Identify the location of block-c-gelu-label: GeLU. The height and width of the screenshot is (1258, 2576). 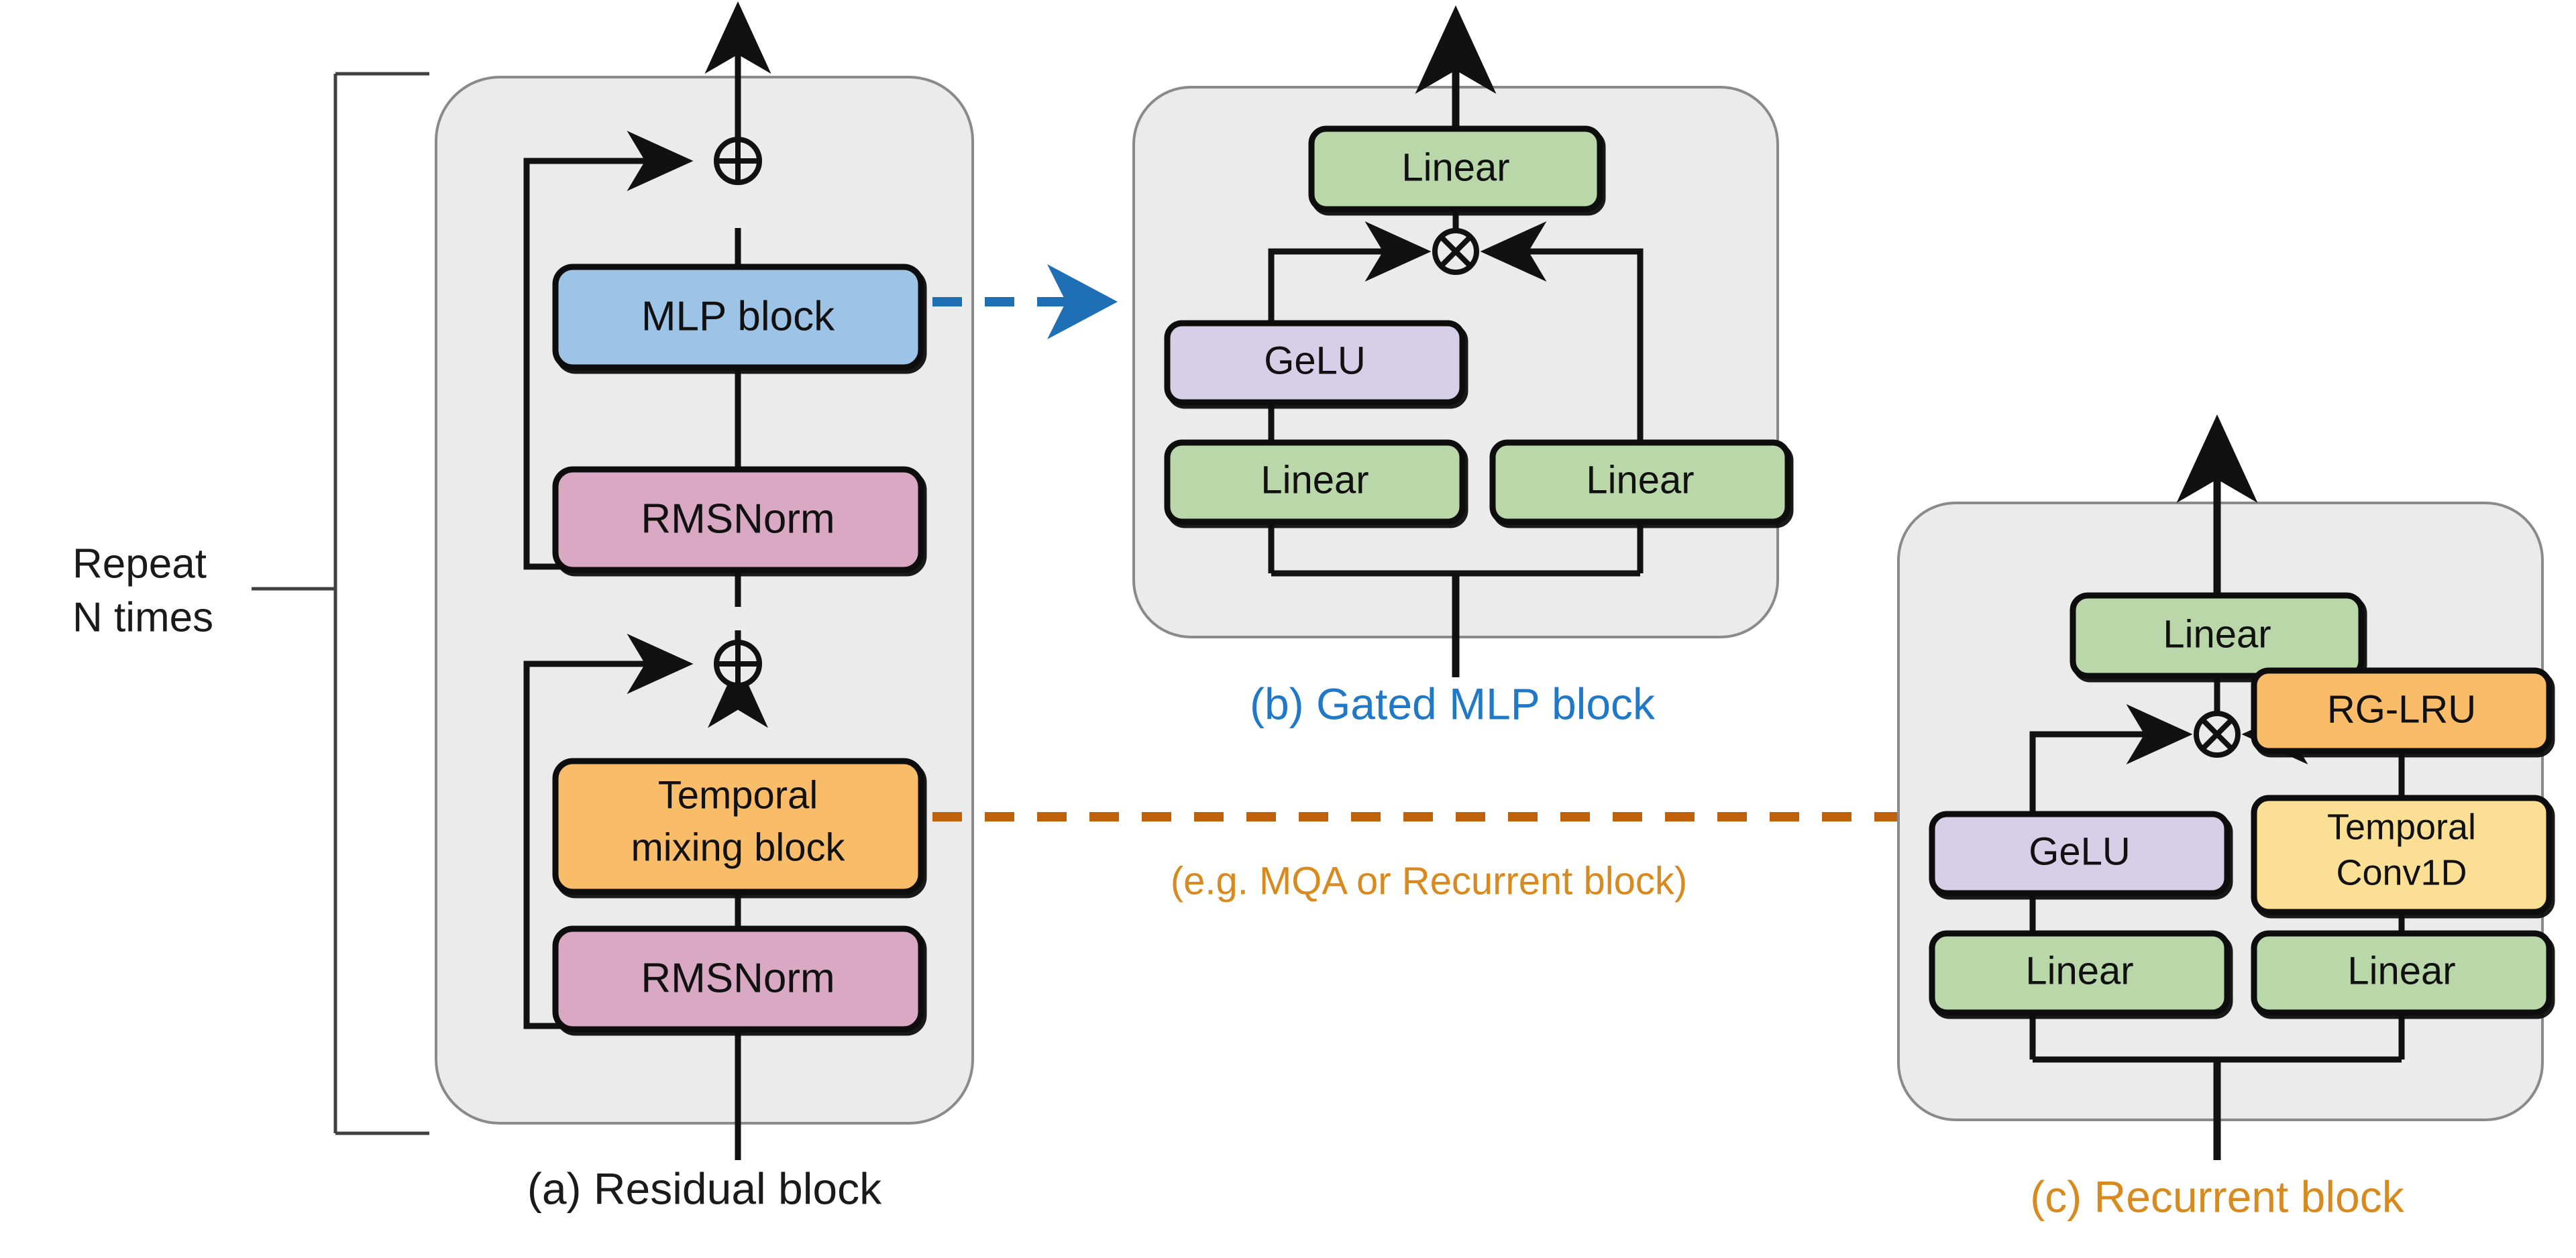
(2080, 851).